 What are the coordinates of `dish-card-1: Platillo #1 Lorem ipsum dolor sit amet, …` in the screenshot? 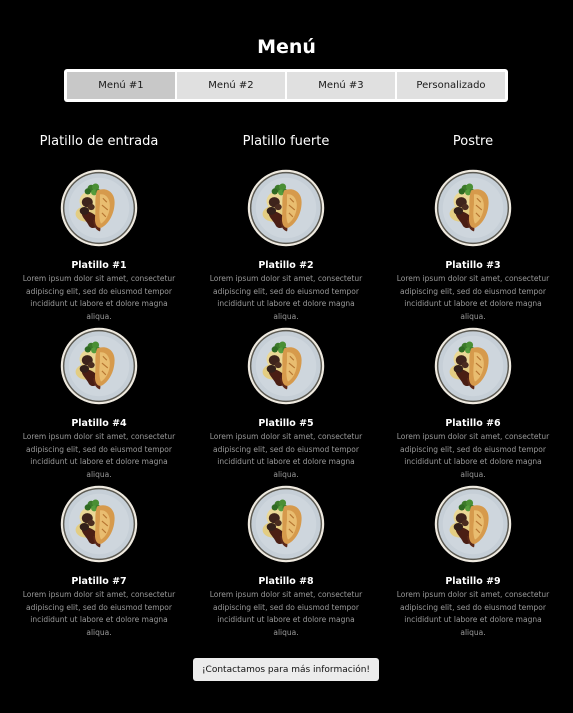 It's located at (99, 246).